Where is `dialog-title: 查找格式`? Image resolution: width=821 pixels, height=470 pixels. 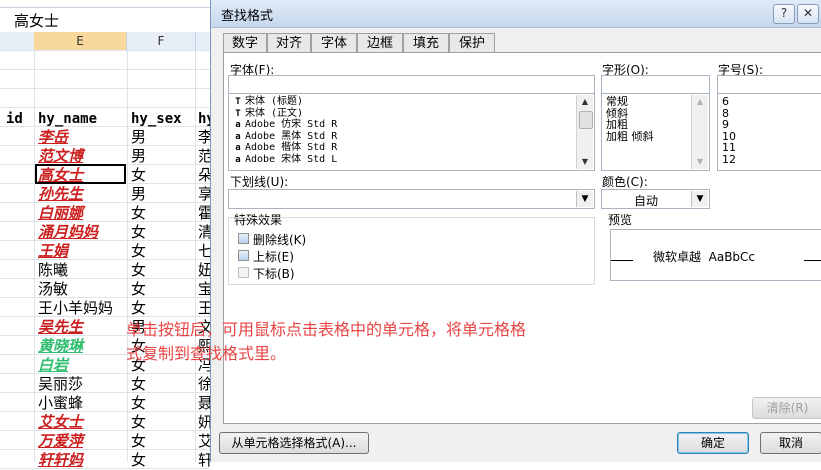 dialog-title: 查找格式 is located at coordinates (247, 16).